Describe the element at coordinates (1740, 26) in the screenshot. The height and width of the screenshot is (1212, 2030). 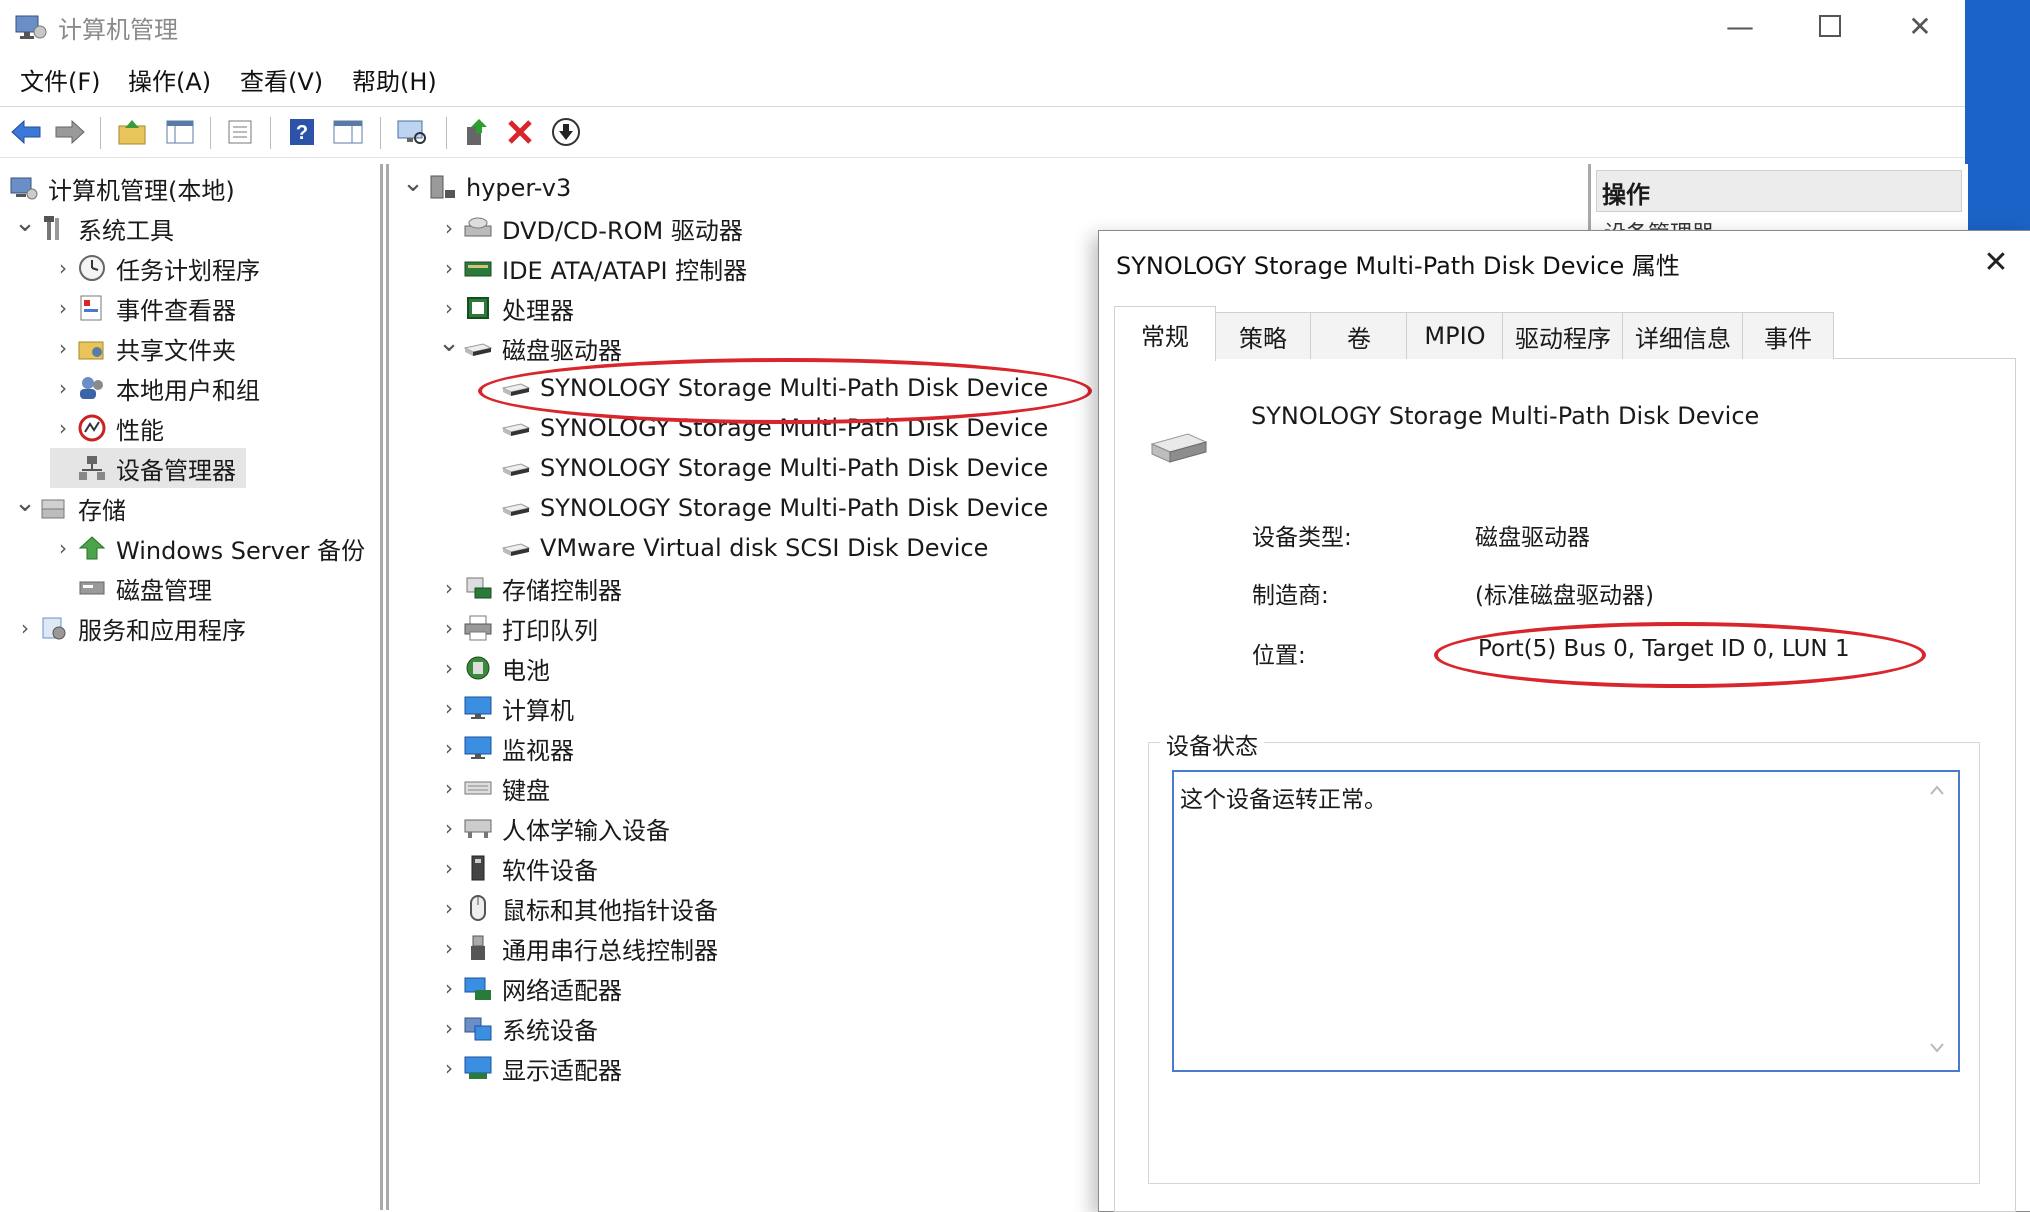
I see `minimize-button: —` at that location.